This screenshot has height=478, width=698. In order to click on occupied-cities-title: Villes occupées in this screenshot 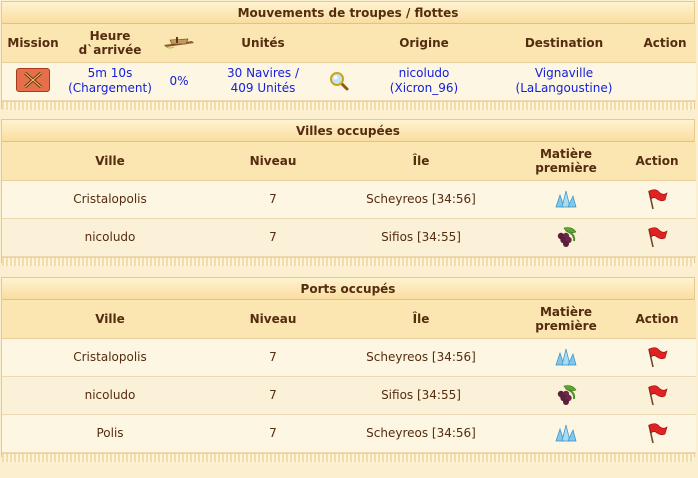, I will do `click(348, 131)`.